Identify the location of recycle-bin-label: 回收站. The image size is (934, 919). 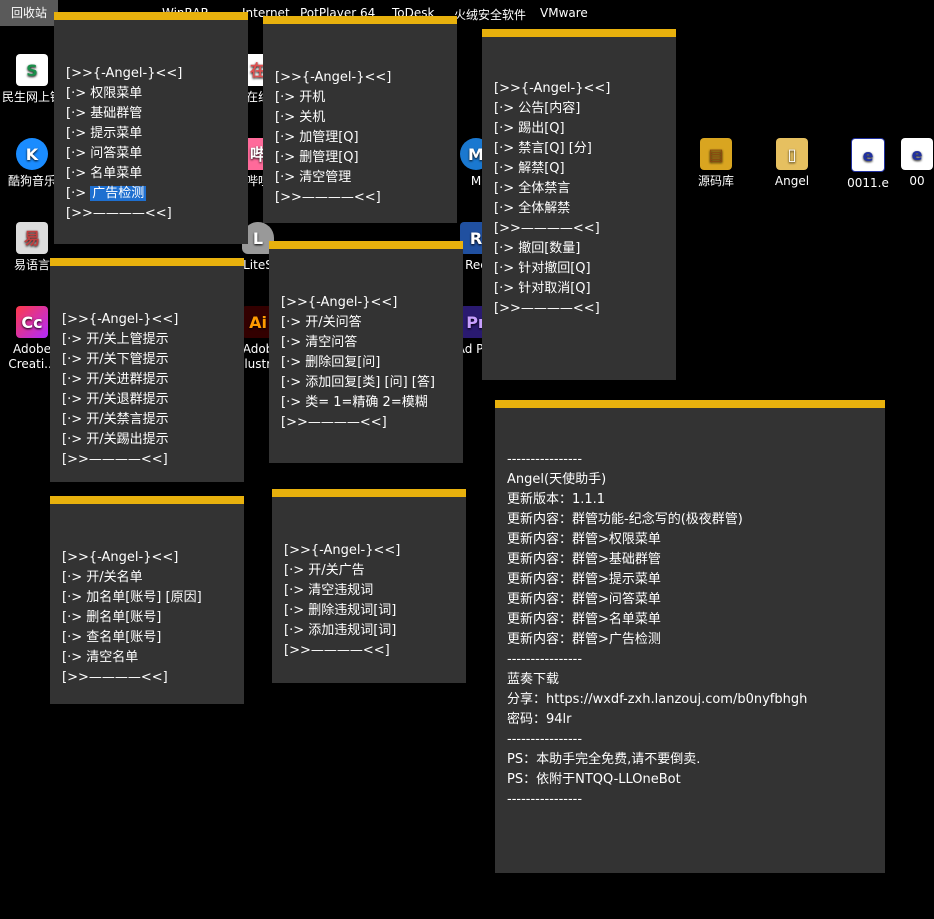
(29, 13).